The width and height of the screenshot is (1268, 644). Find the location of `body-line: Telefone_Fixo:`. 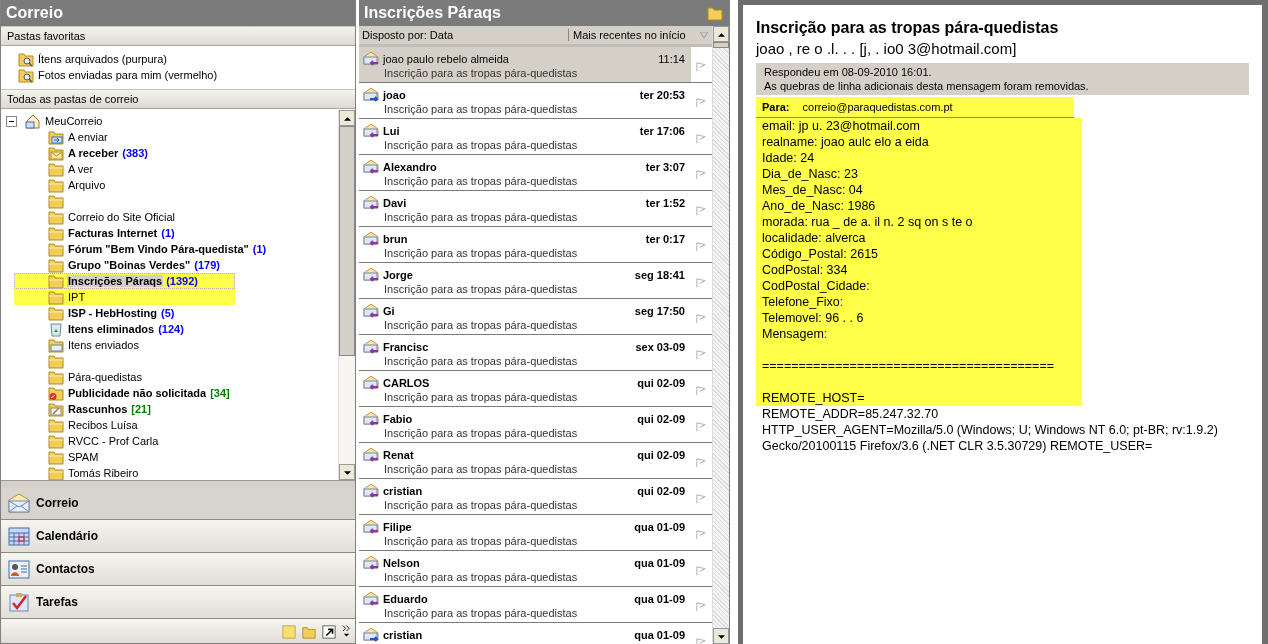

body-line: Telefone_Fixo: is located at coordinates (803, 302).